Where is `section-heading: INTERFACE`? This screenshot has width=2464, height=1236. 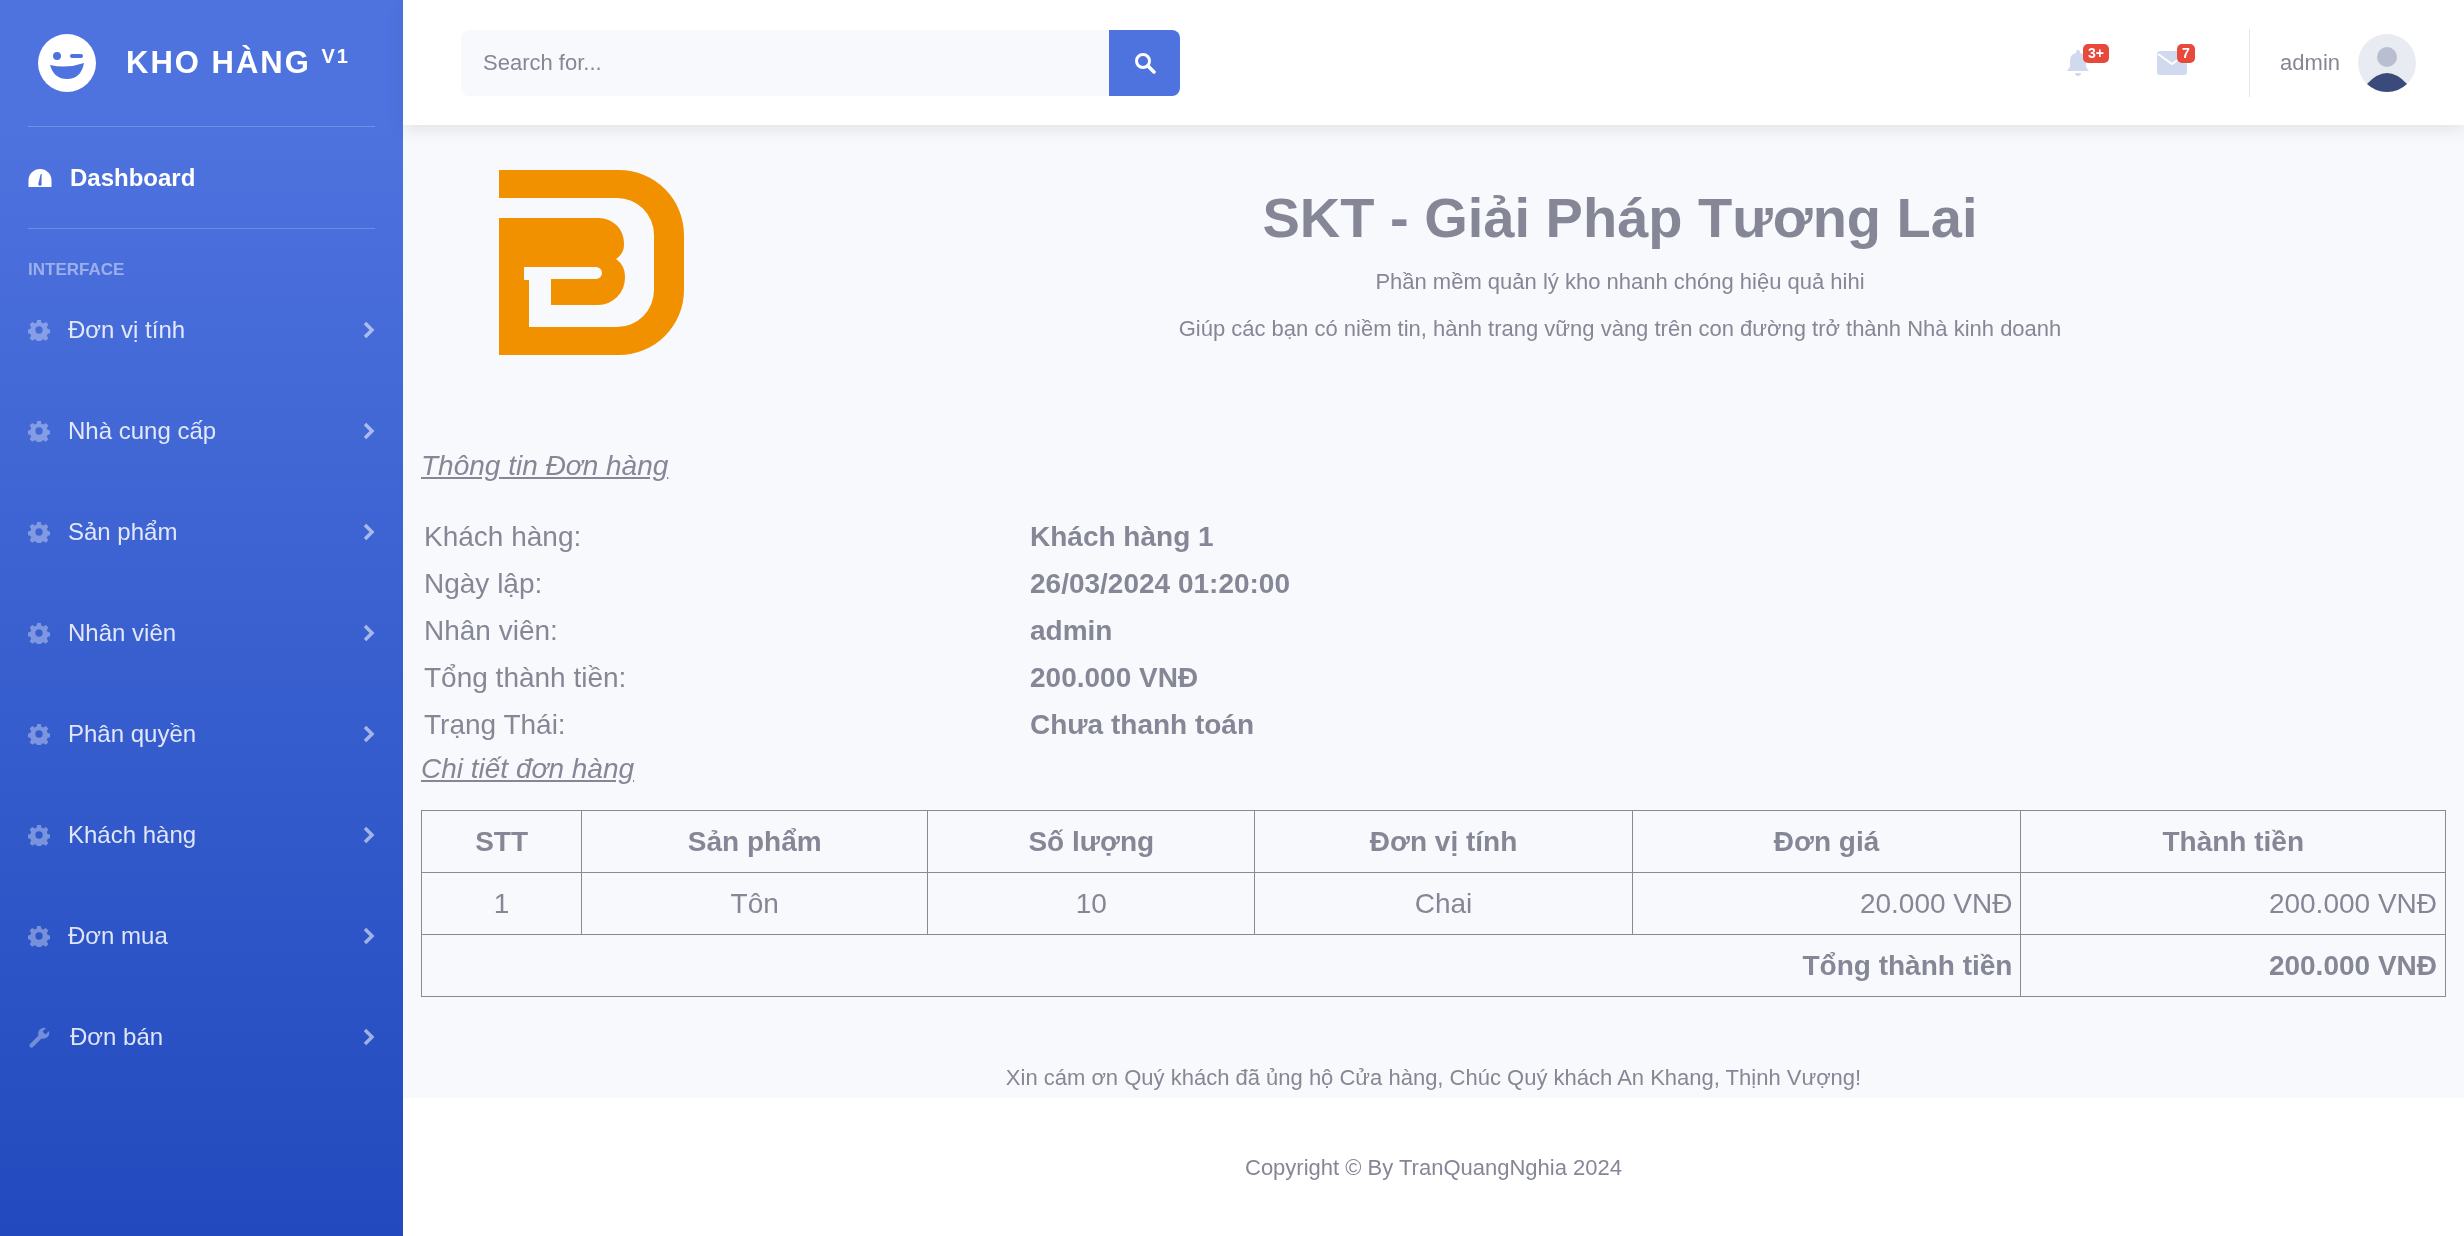 section-heading: INTERFACE is located at coordinates (77, 269).